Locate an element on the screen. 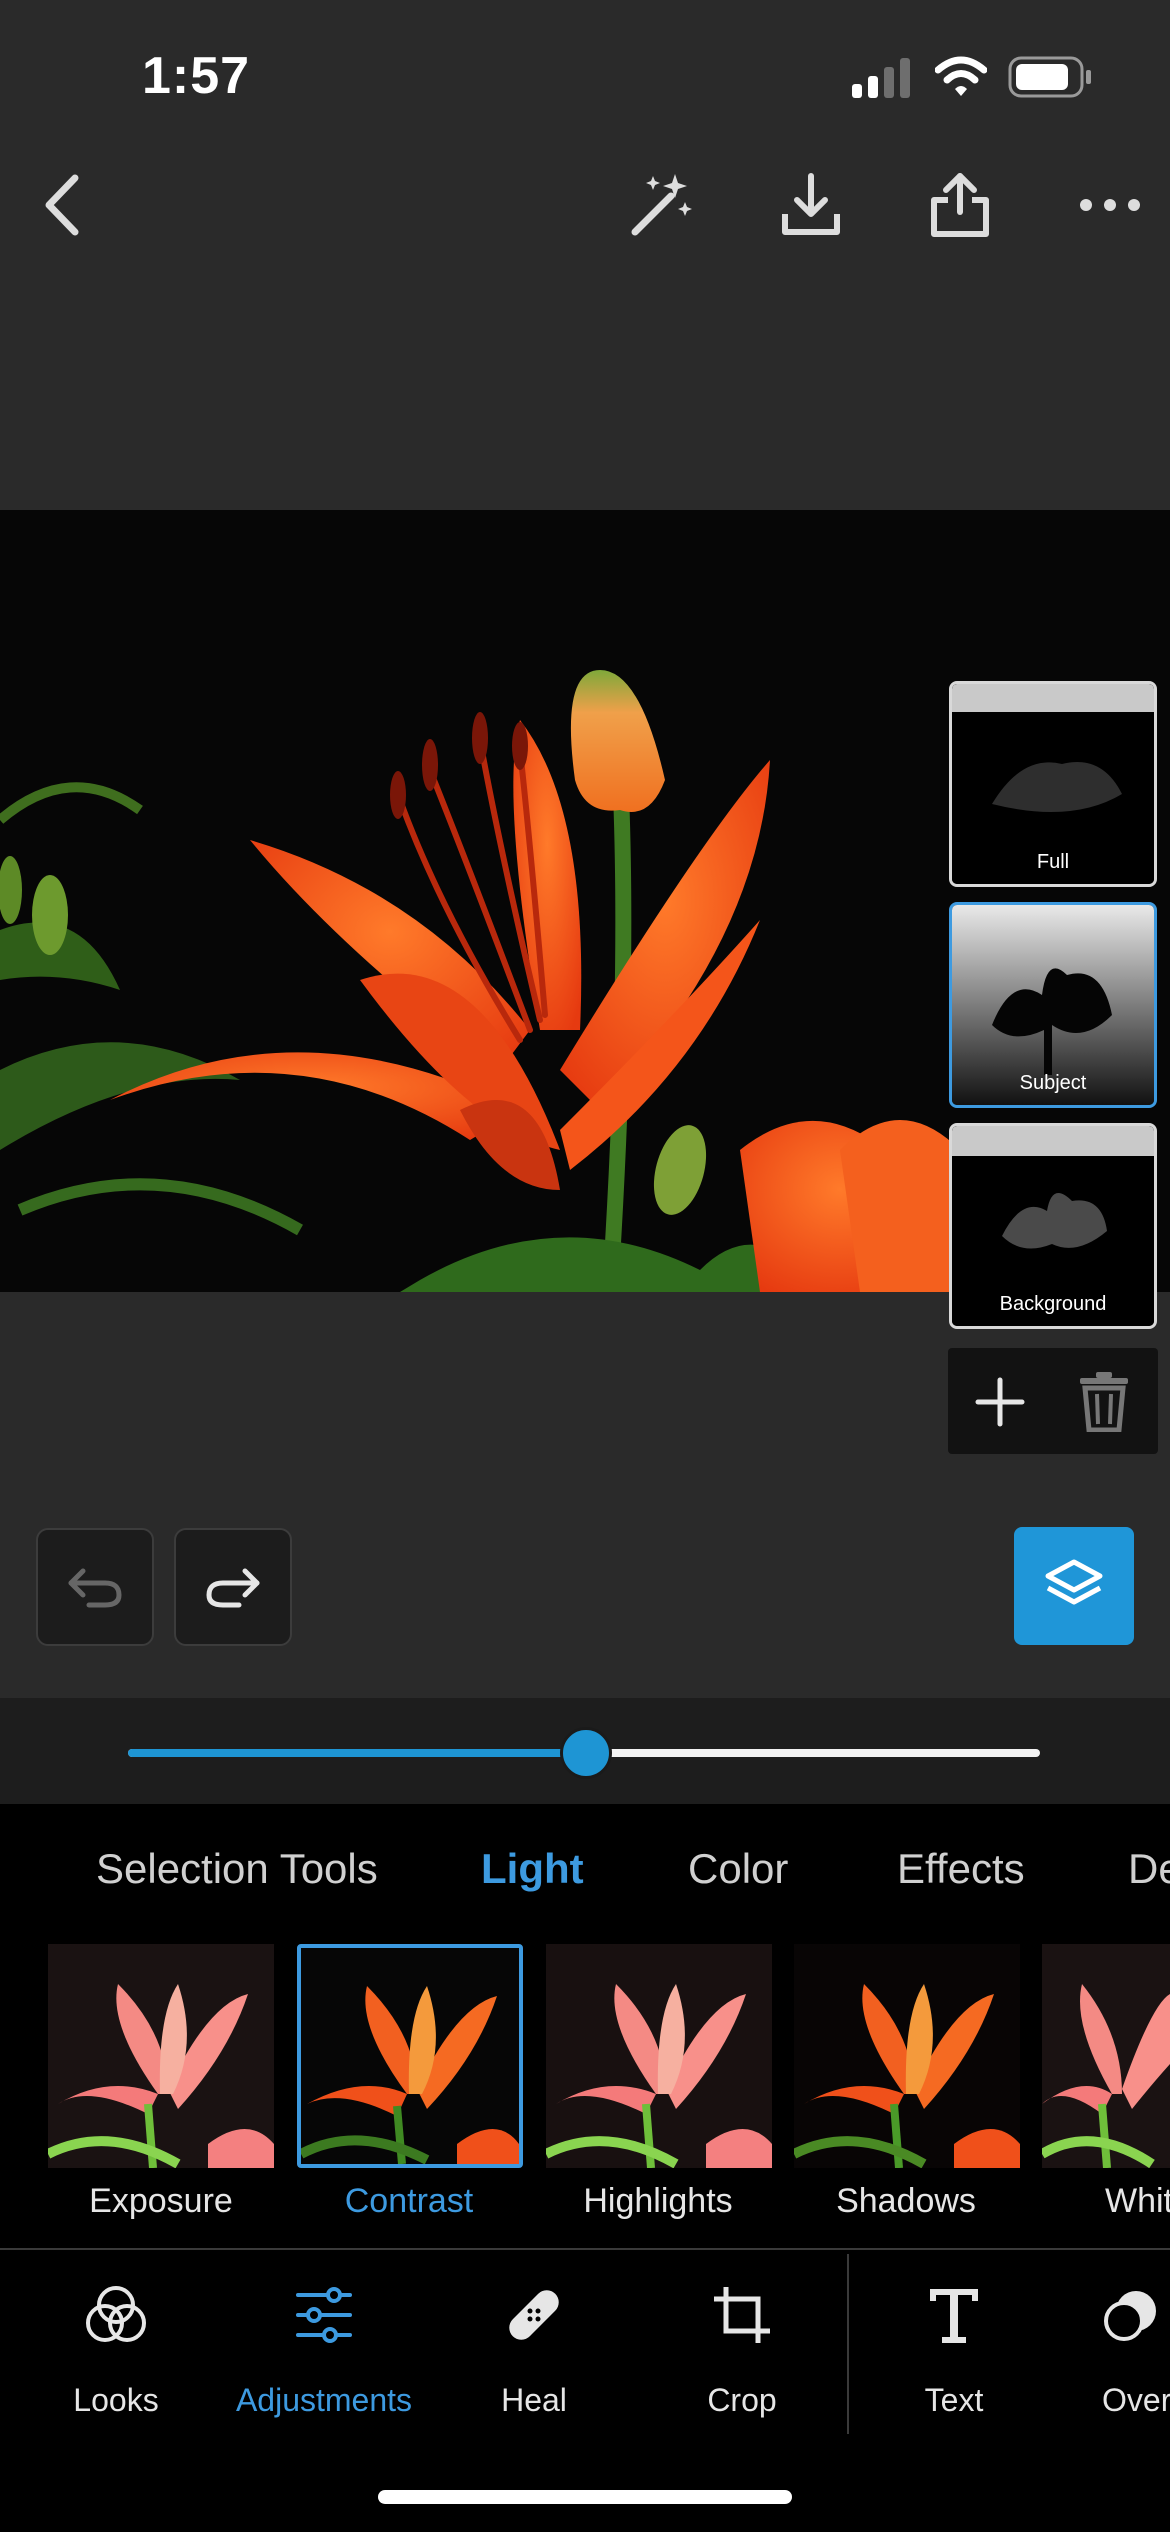 This screenshot has width=1170, height=2532. looks-icon is located at coordinates (116, 2315).